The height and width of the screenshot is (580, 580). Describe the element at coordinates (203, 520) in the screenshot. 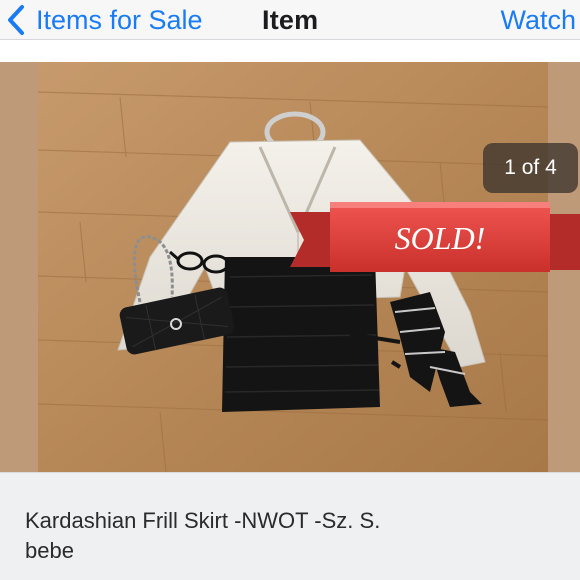

I see `listing-title-line-1: Kardashian Frill Skirt -NWOT -Sz. S.` at that location.